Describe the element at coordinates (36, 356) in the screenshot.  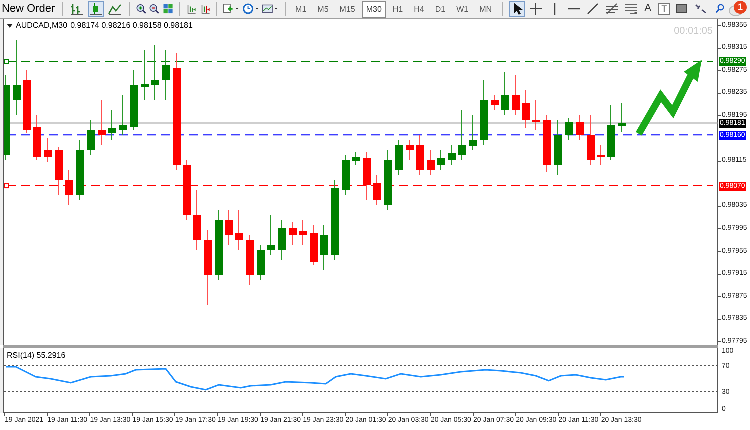
I see `indicator-title: RSI(14) 55.2916` at that location.